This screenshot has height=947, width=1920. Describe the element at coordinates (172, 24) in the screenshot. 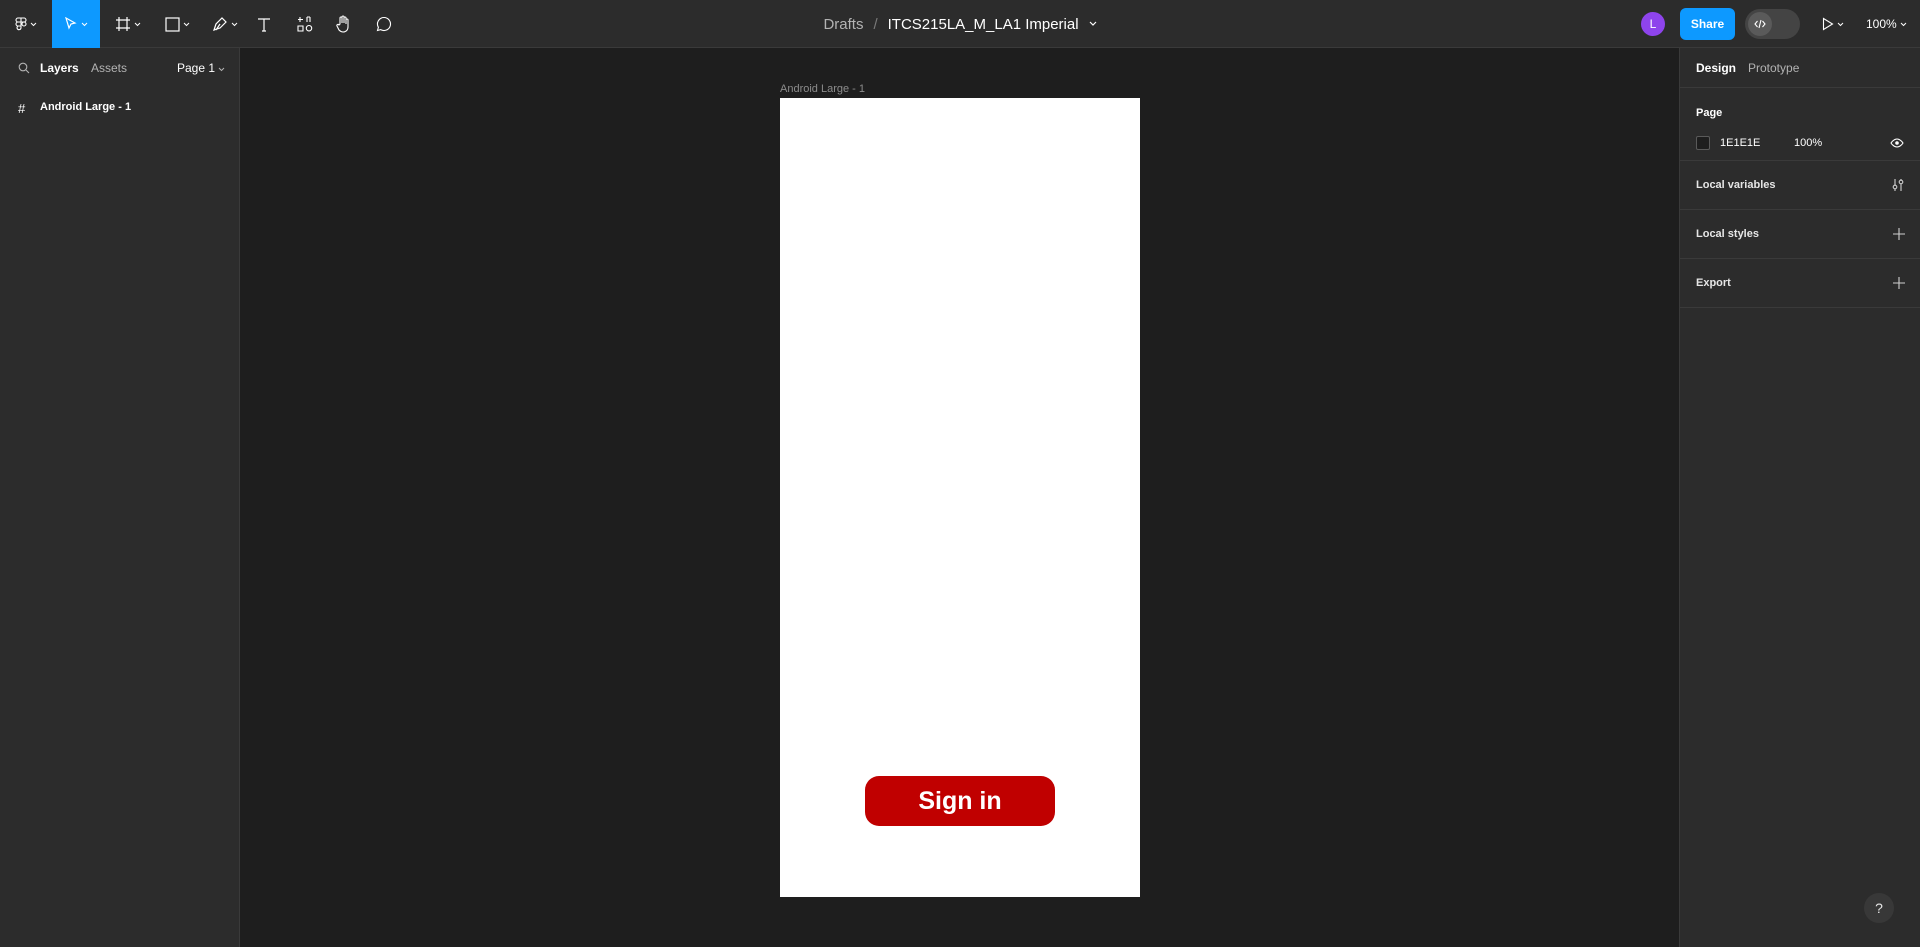

I see `rectangle-icon` at that location.